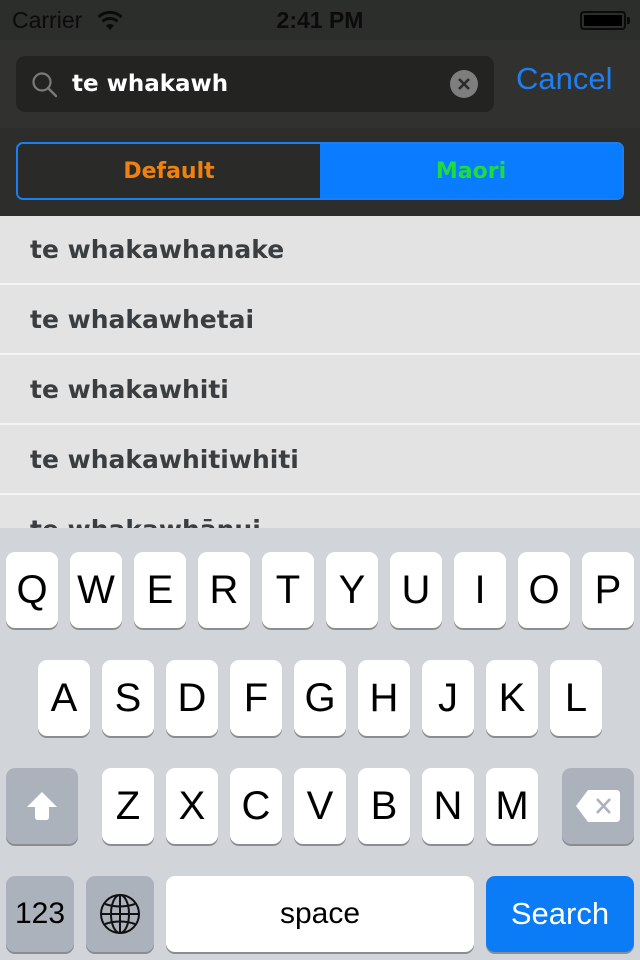  I want to click on key-a: A, so click(64, 698).